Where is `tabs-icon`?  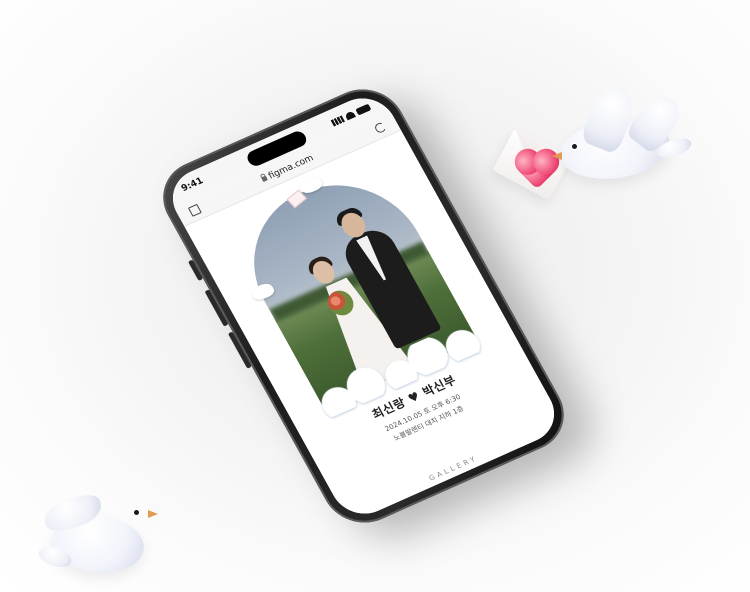 tabs-icon is located at coordinates (194, 210).